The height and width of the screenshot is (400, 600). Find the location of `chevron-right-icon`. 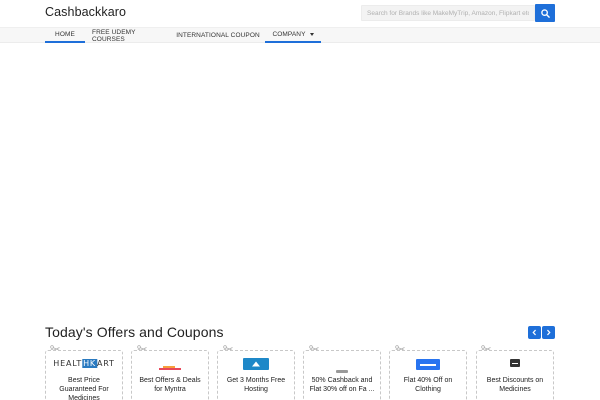

chevron-right-icon is located at coordinates (549, 332).